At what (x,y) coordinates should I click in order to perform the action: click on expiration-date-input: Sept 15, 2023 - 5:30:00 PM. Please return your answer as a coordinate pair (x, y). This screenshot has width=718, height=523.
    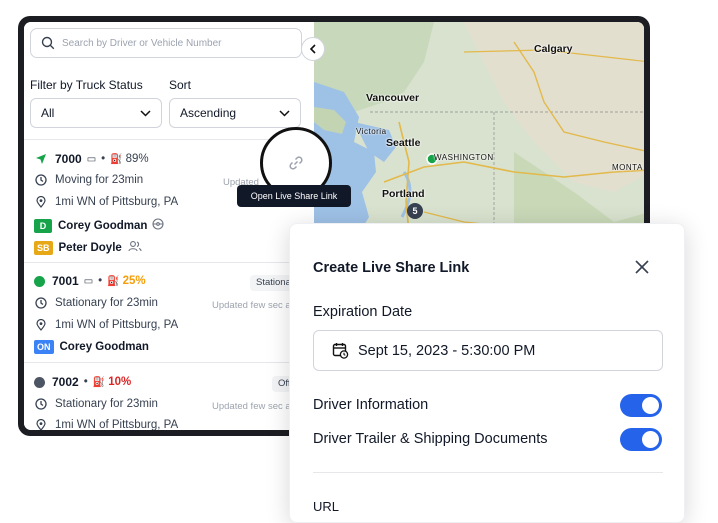
    Looking at the image, I should click on (488, 350).